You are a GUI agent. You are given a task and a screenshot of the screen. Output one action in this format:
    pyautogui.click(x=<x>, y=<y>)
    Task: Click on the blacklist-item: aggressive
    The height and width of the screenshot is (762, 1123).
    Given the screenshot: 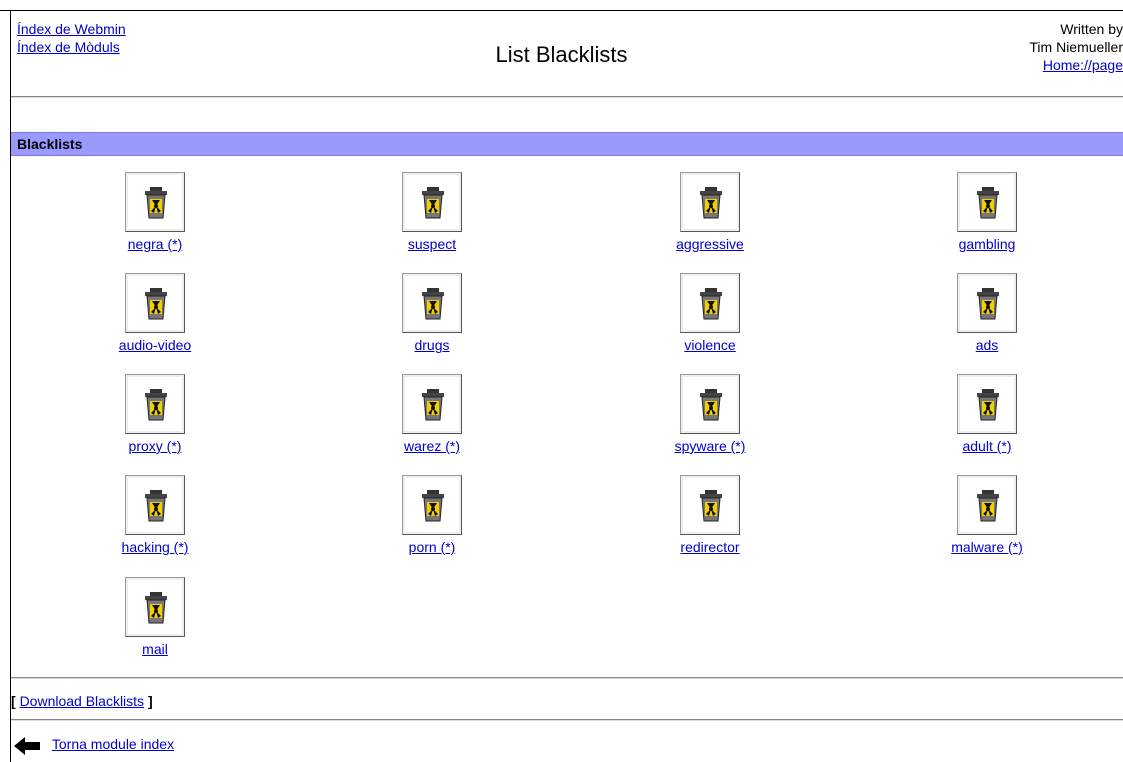 What is the action you would take?
    pyautogui.click(x=710, y=213)
    